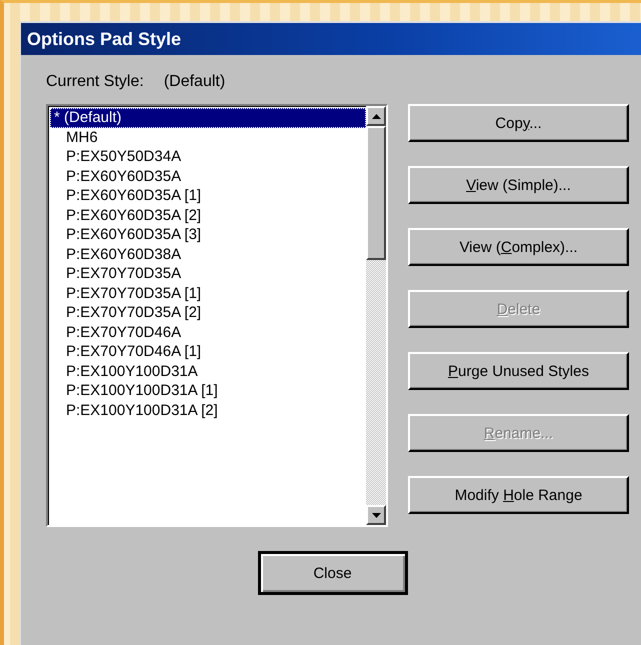  I want to click on window-title: Options Pad Style, so click(331, 39).